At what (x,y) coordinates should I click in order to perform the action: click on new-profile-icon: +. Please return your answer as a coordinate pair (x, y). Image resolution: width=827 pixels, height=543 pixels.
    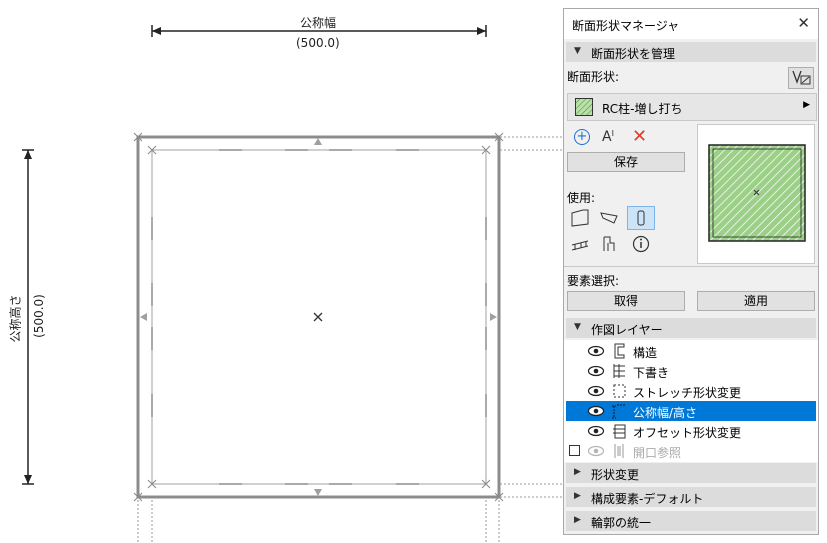
    Looking at the image, I should click on (582, 137).